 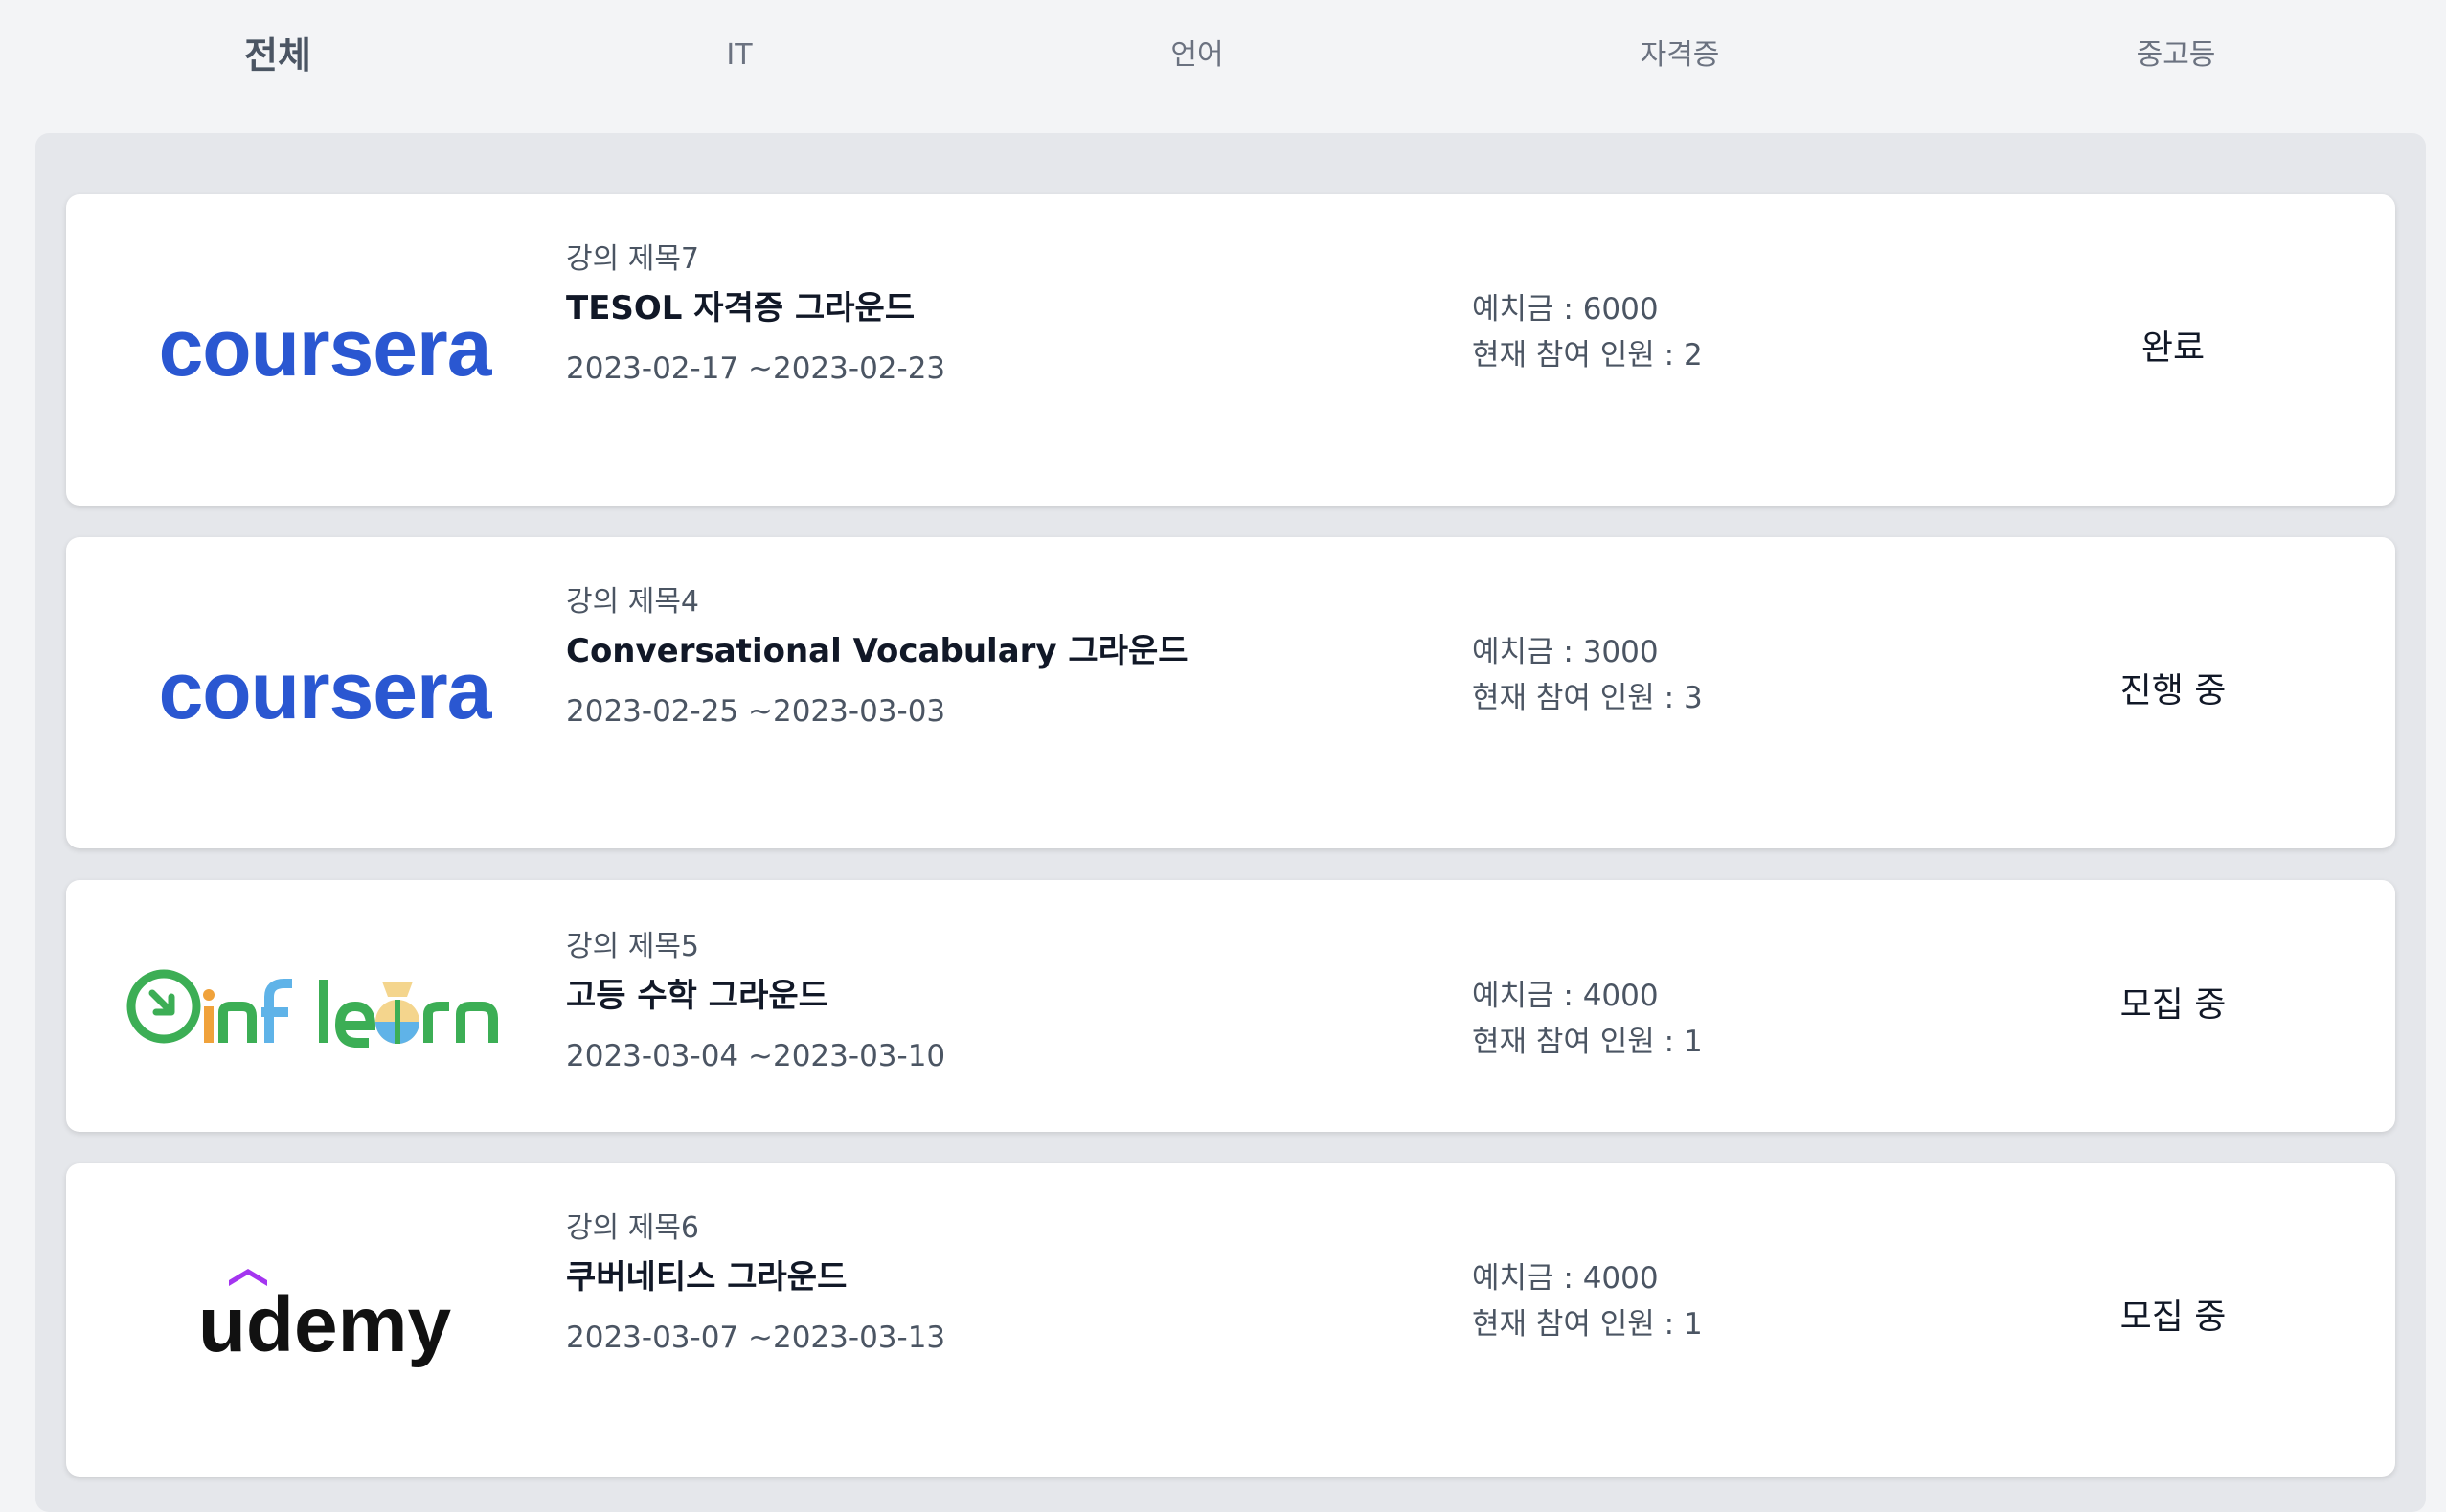 I want to click on course-dates: 2023-02-25 ~2023-03-03, so click(x=756, y=711).